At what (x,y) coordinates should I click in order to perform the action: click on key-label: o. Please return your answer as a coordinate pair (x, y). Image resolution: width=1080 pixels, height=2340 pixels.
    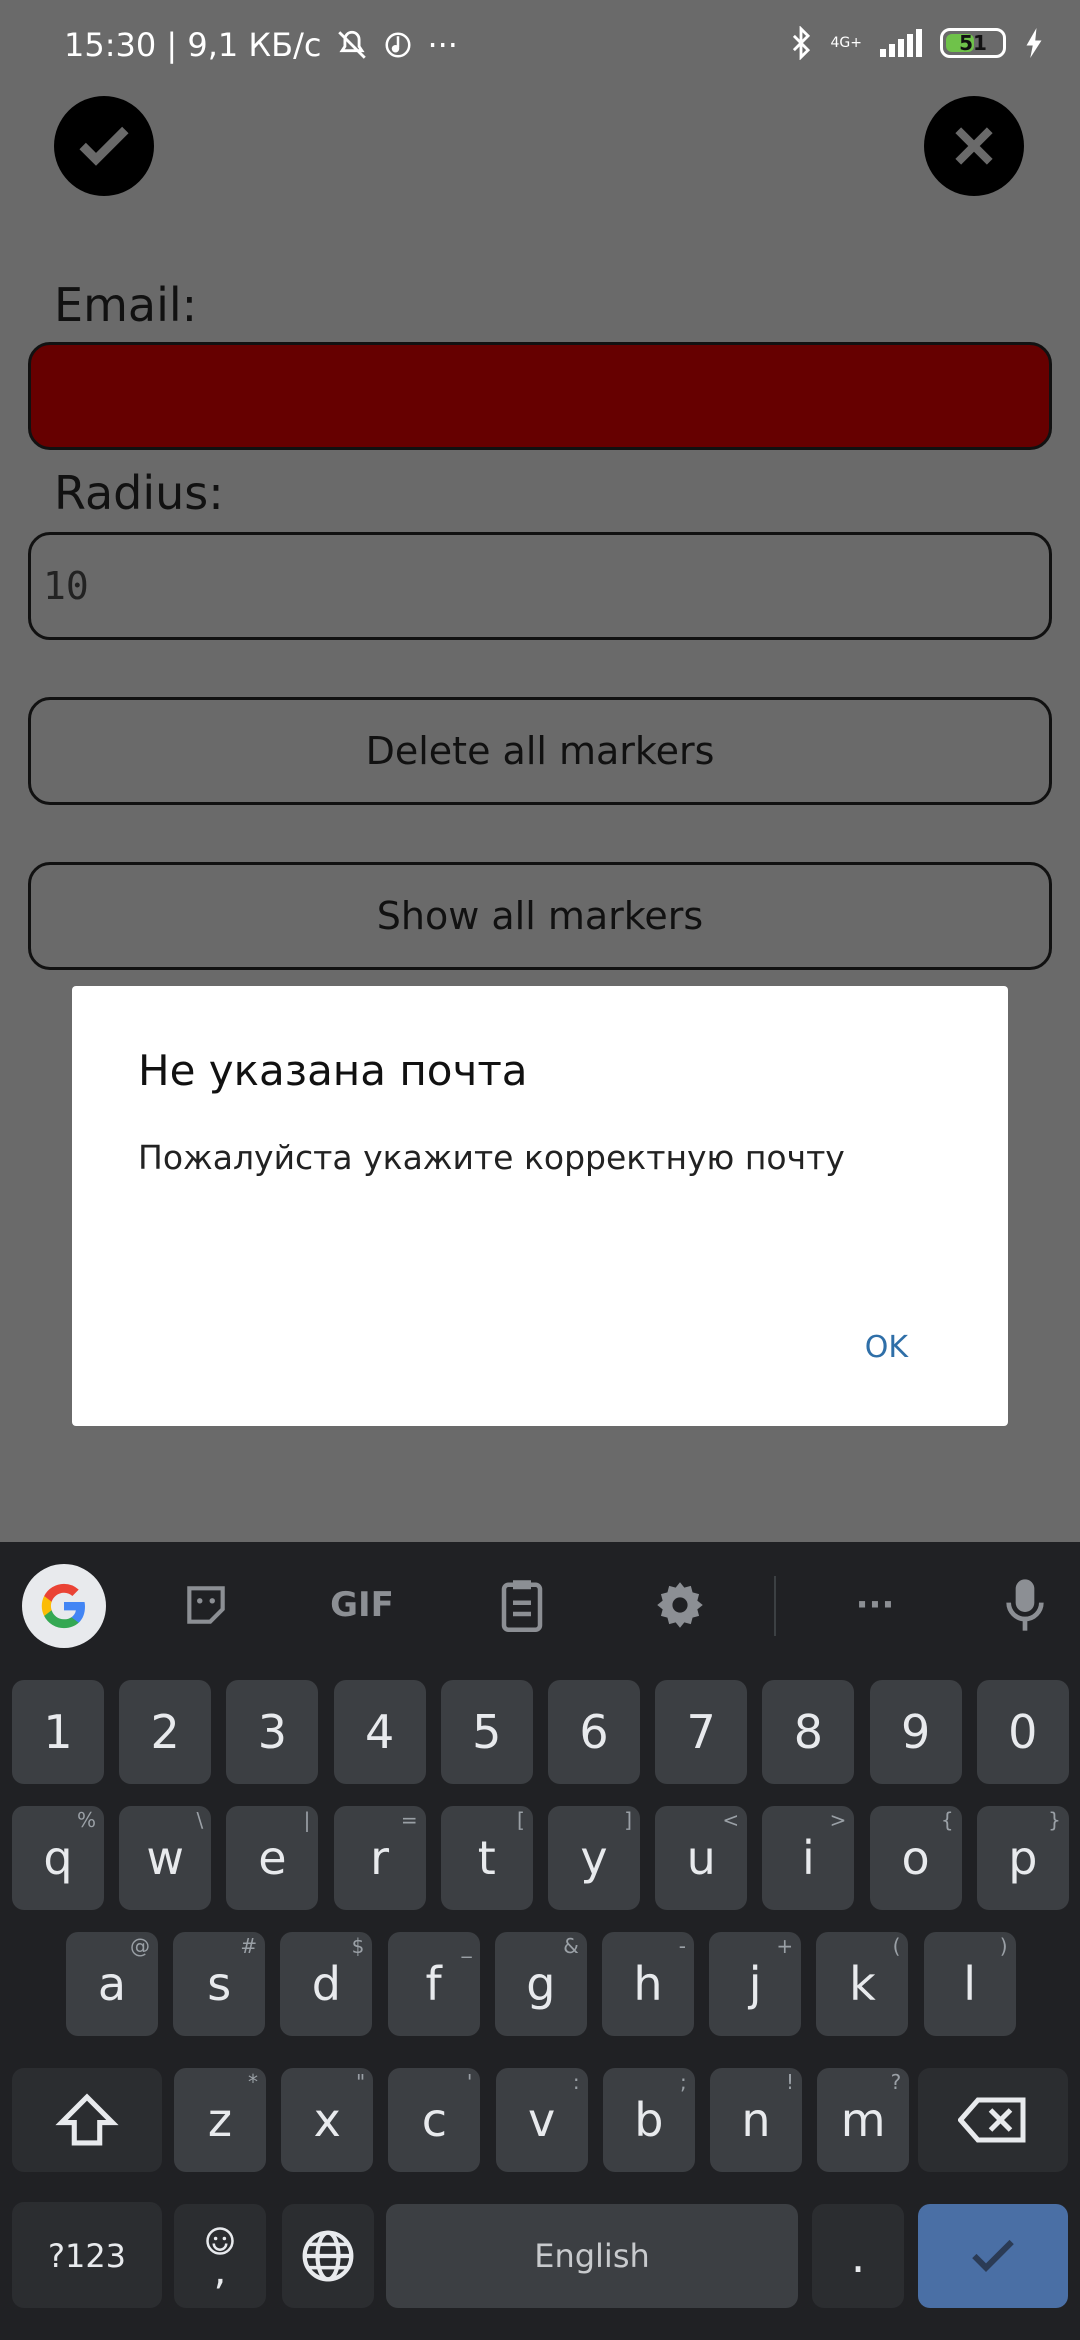
    Looking at the image, I should click on (915, 1858).